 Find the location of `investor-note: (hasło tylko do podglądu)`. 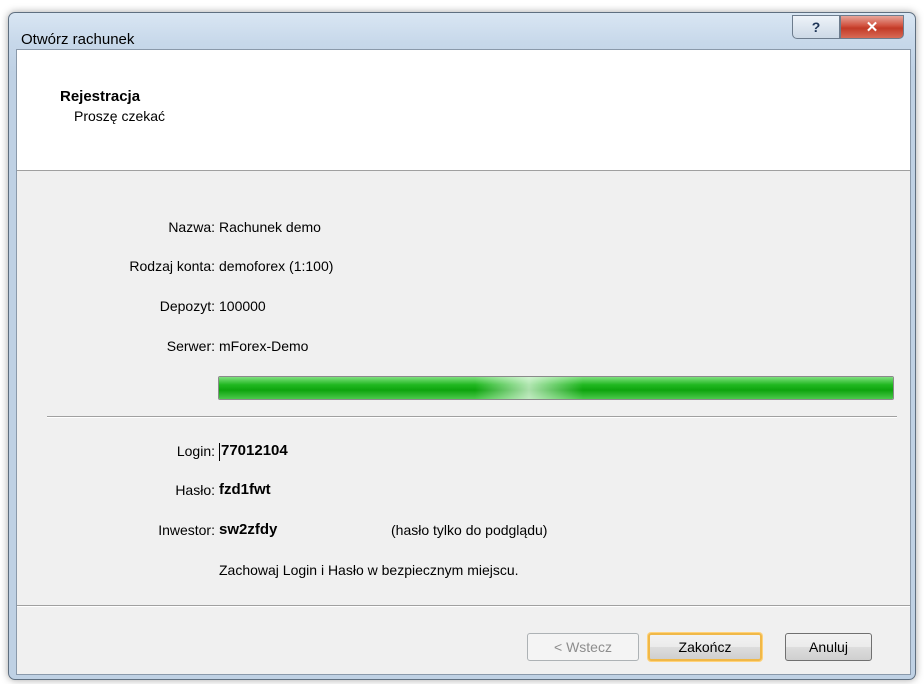

investor-note: (hasło tylko do podglądu) is located at coordinates (469, 530).